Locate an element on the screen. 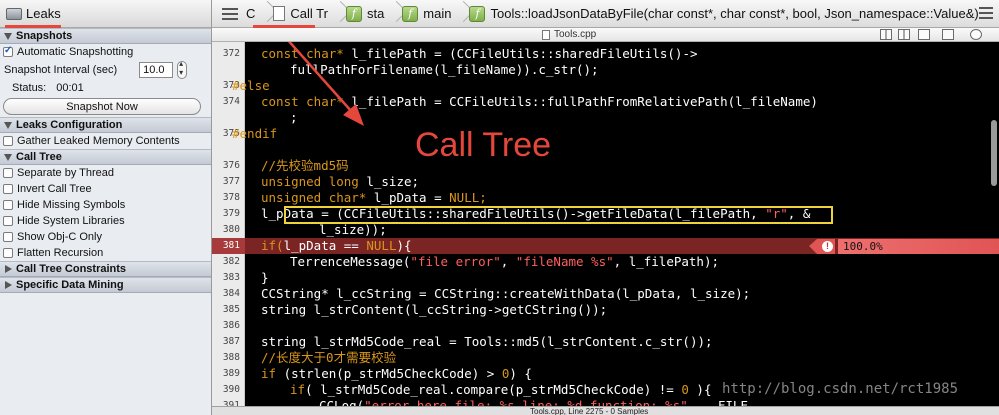  vertical-scrollbar is located at coordinates (994, 153).